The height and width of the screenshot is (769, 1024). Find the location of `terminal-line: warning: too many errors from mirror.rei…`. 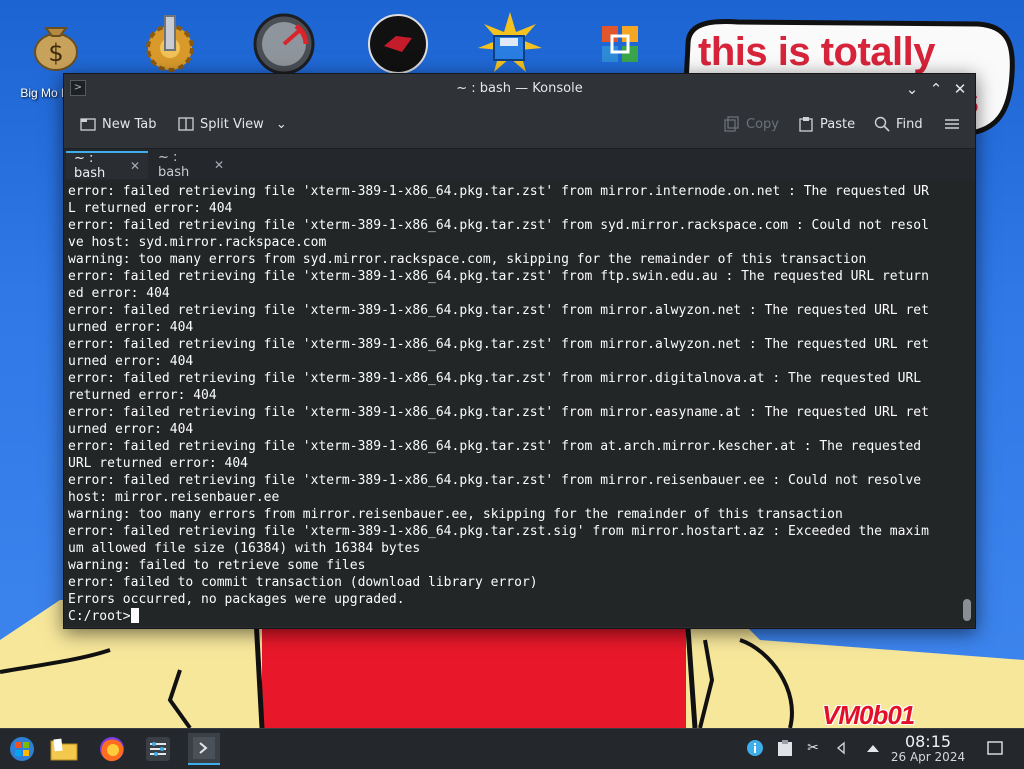

terminal-line: warning: too many errors from mirror.rei… is located at coordinates (455, 514).